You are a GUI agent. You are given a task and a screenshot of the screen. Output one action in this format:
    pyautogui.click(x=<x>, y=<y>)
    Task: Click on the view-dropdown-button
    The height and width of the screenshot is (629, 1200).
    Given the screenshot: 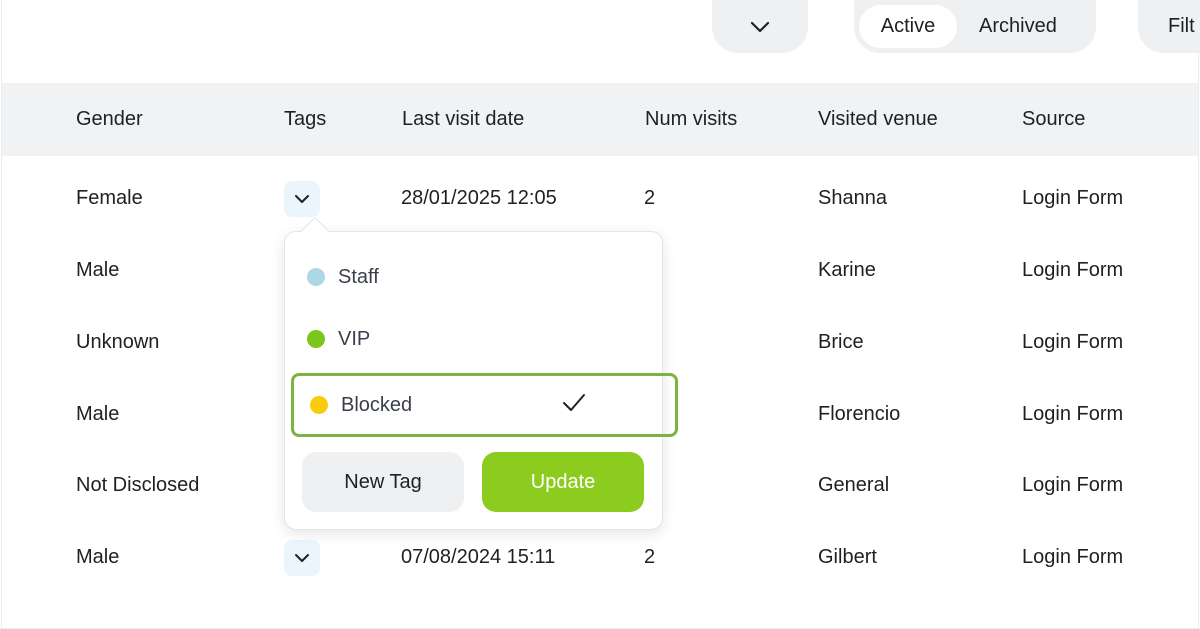 What is the action you would take?
    pyautogui.click(x=760, y=26)
    